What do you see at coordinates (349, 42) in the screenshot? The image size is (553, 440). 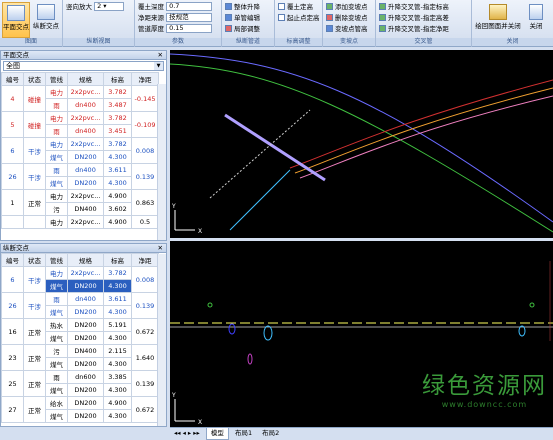 I see `group-title: 变坡点` at bounding box center [349, 42].